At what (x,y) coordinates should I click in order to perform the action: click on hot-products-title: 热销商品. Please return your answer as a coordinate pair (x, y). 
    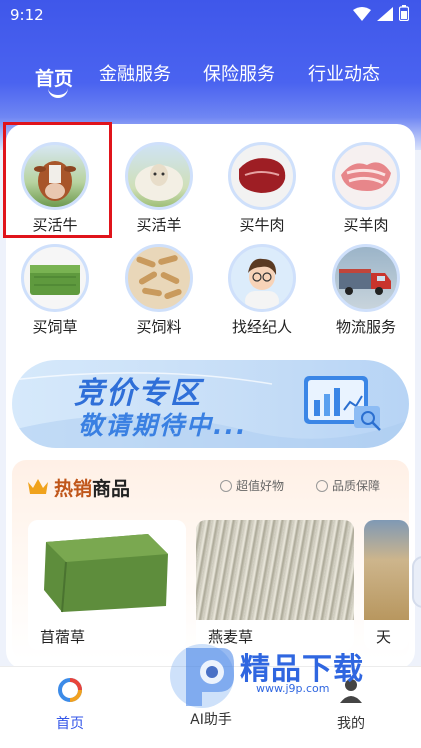
    Looking at the image, I should click on (92, 487).